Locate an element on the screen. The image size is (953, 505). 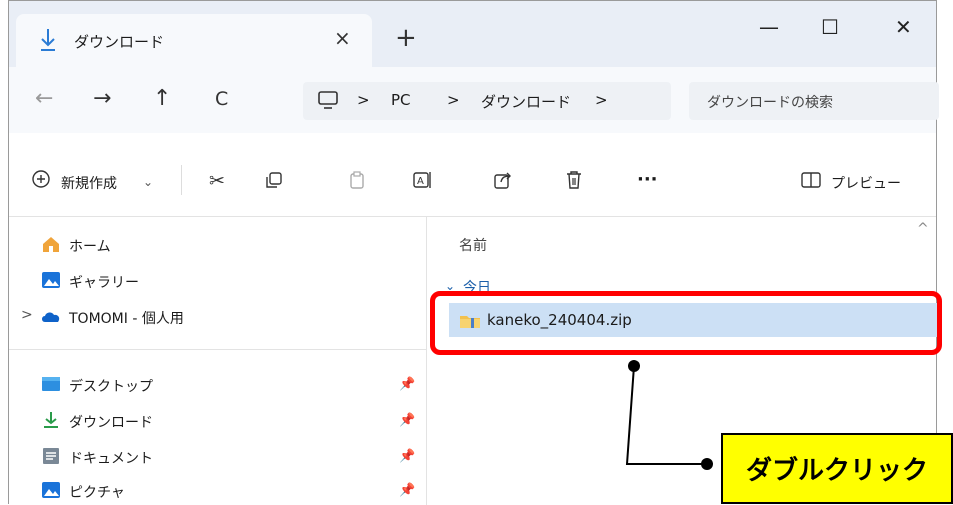
home-icon is located at coordinates (51, 244).